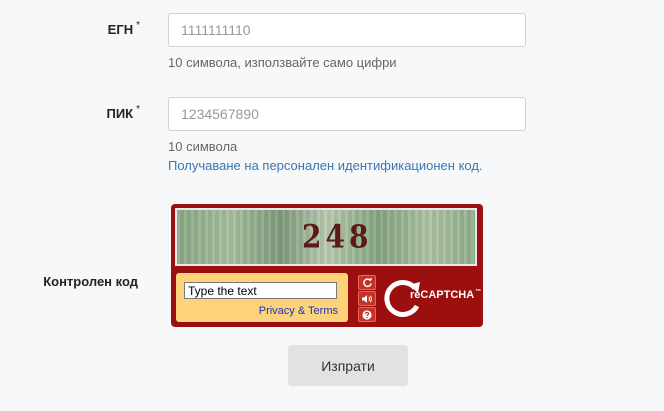 This screenshot has height=411, width=664. What do you see at coordinates (100, 112) in the screenshot?
I see `pik-label: ПИК *` at bounding box center [100, 112].